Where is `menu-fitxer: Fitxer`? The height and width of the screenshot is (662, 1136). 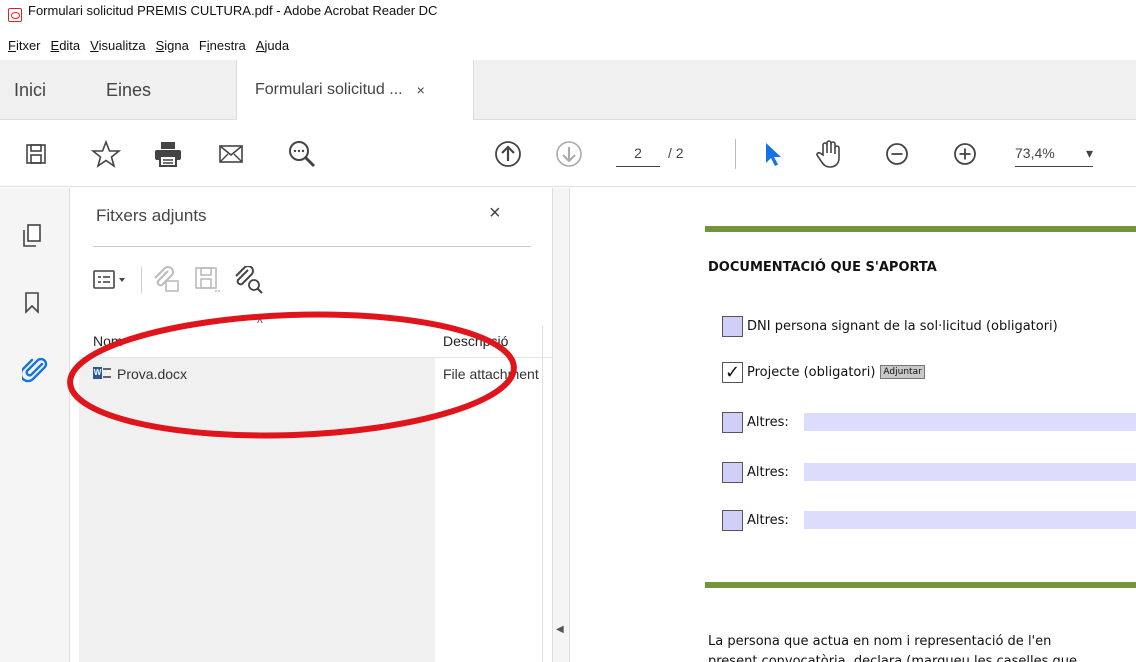 menu-fitxer: Fitxer is located at coordinates (24, 45).